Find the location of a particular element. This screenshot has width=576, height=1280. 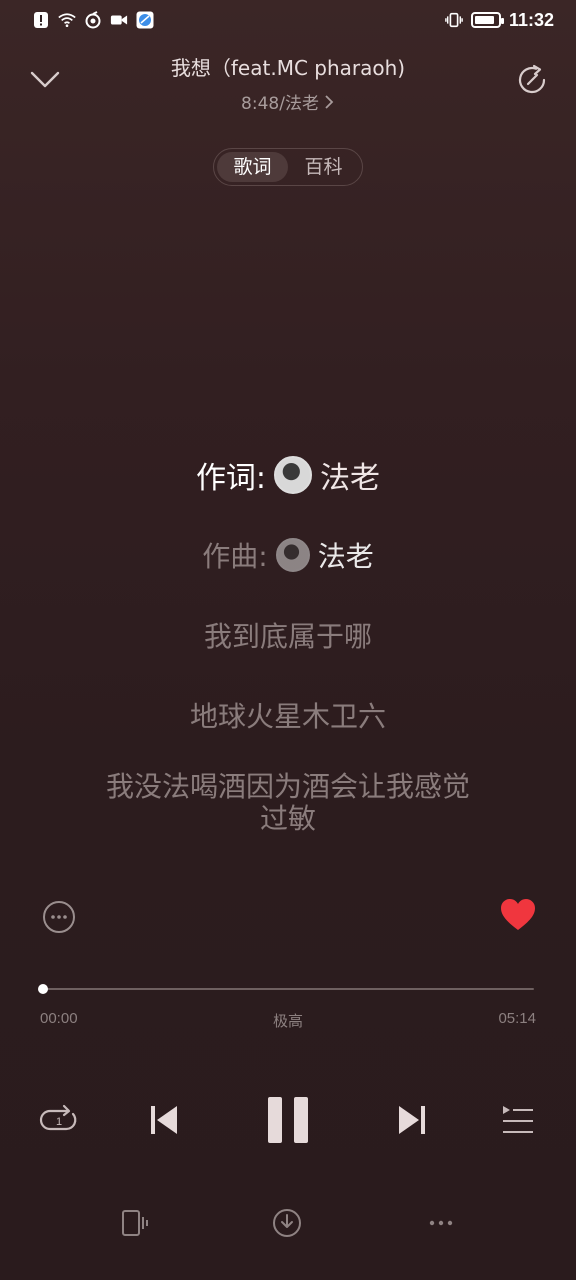

song-info: 我想（feat.MC pharaoh) 8:48/法老 is located at coordinates (288, 83).